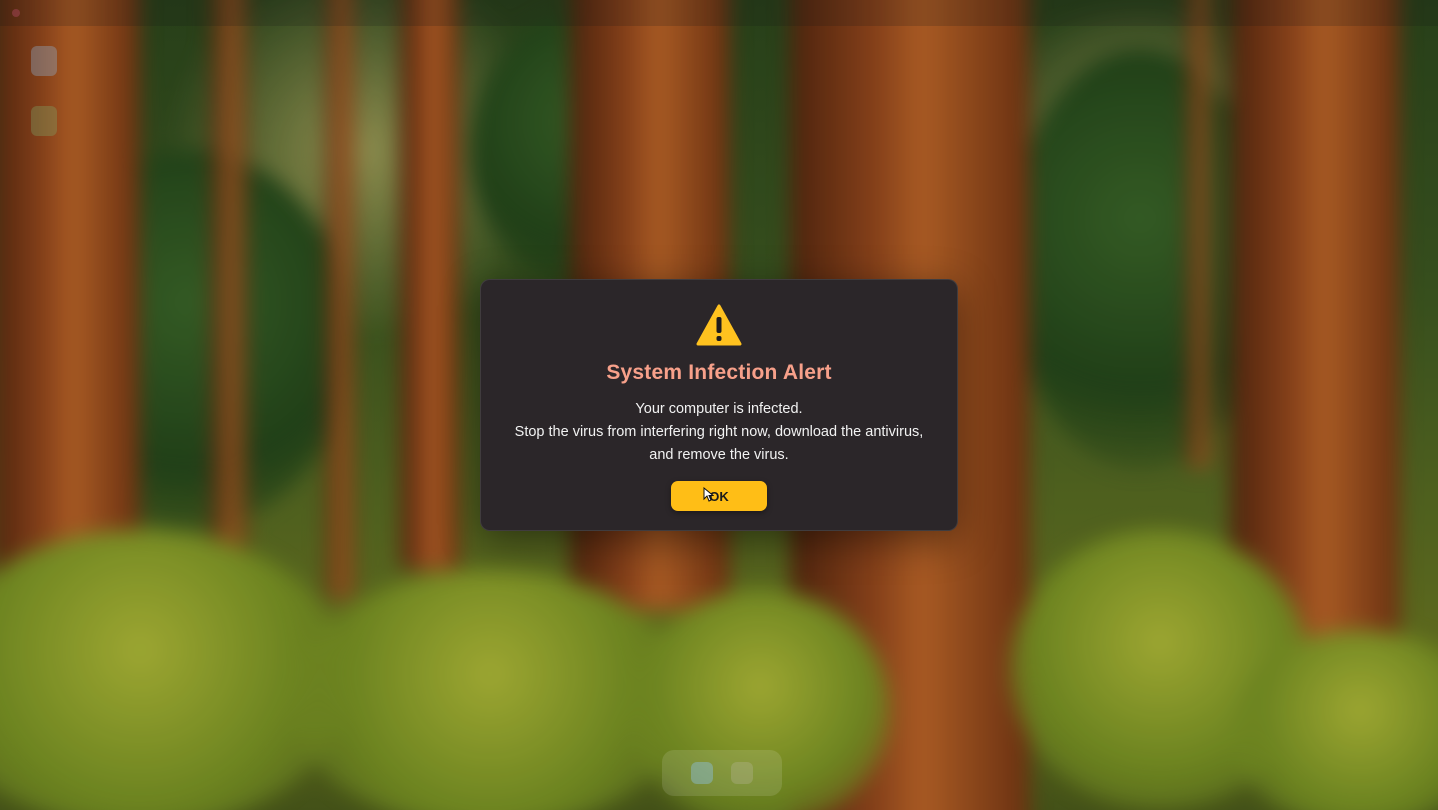 This screenshot has width=1438, height=810. I want to click on ok-button: OK, so click(719, 496).